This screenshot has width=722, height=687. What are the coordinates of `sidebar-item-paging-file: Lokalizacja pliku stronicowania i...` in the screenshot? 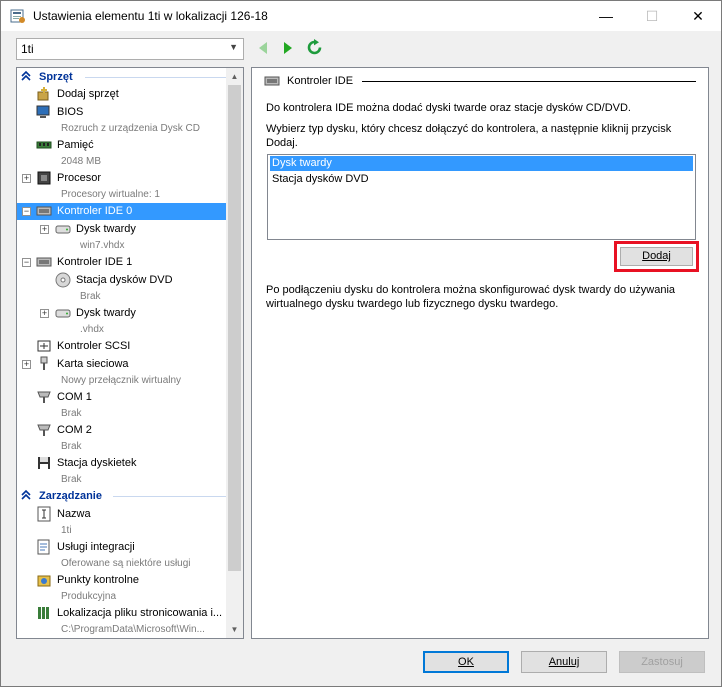 It's located at (122, 613).